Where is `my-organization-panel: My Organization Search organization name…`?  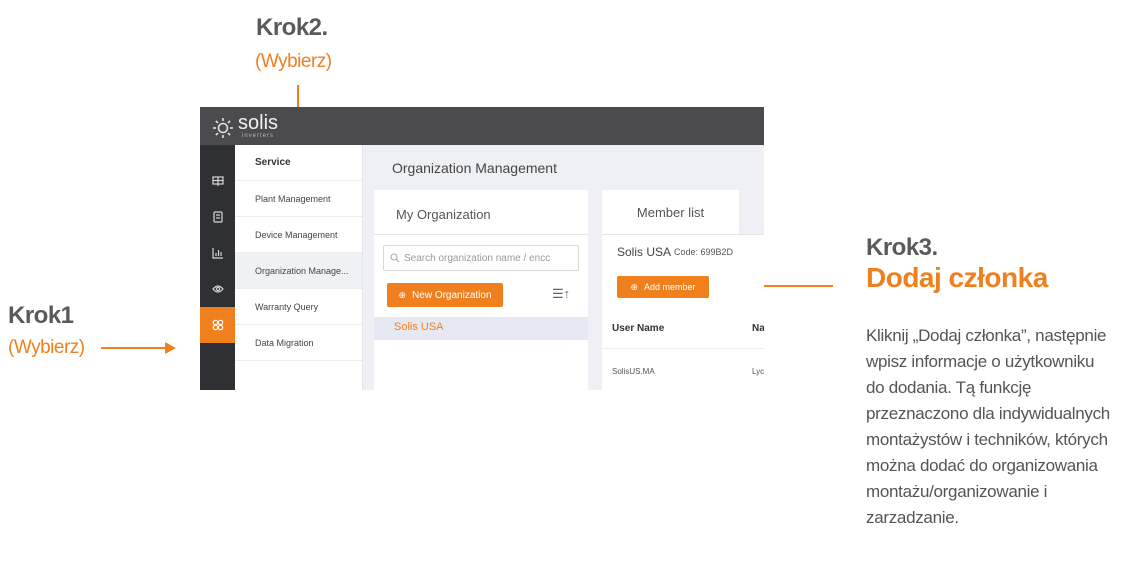 my-organization-panel: My Organization Search organization name… is located at coordinates (481, 290).